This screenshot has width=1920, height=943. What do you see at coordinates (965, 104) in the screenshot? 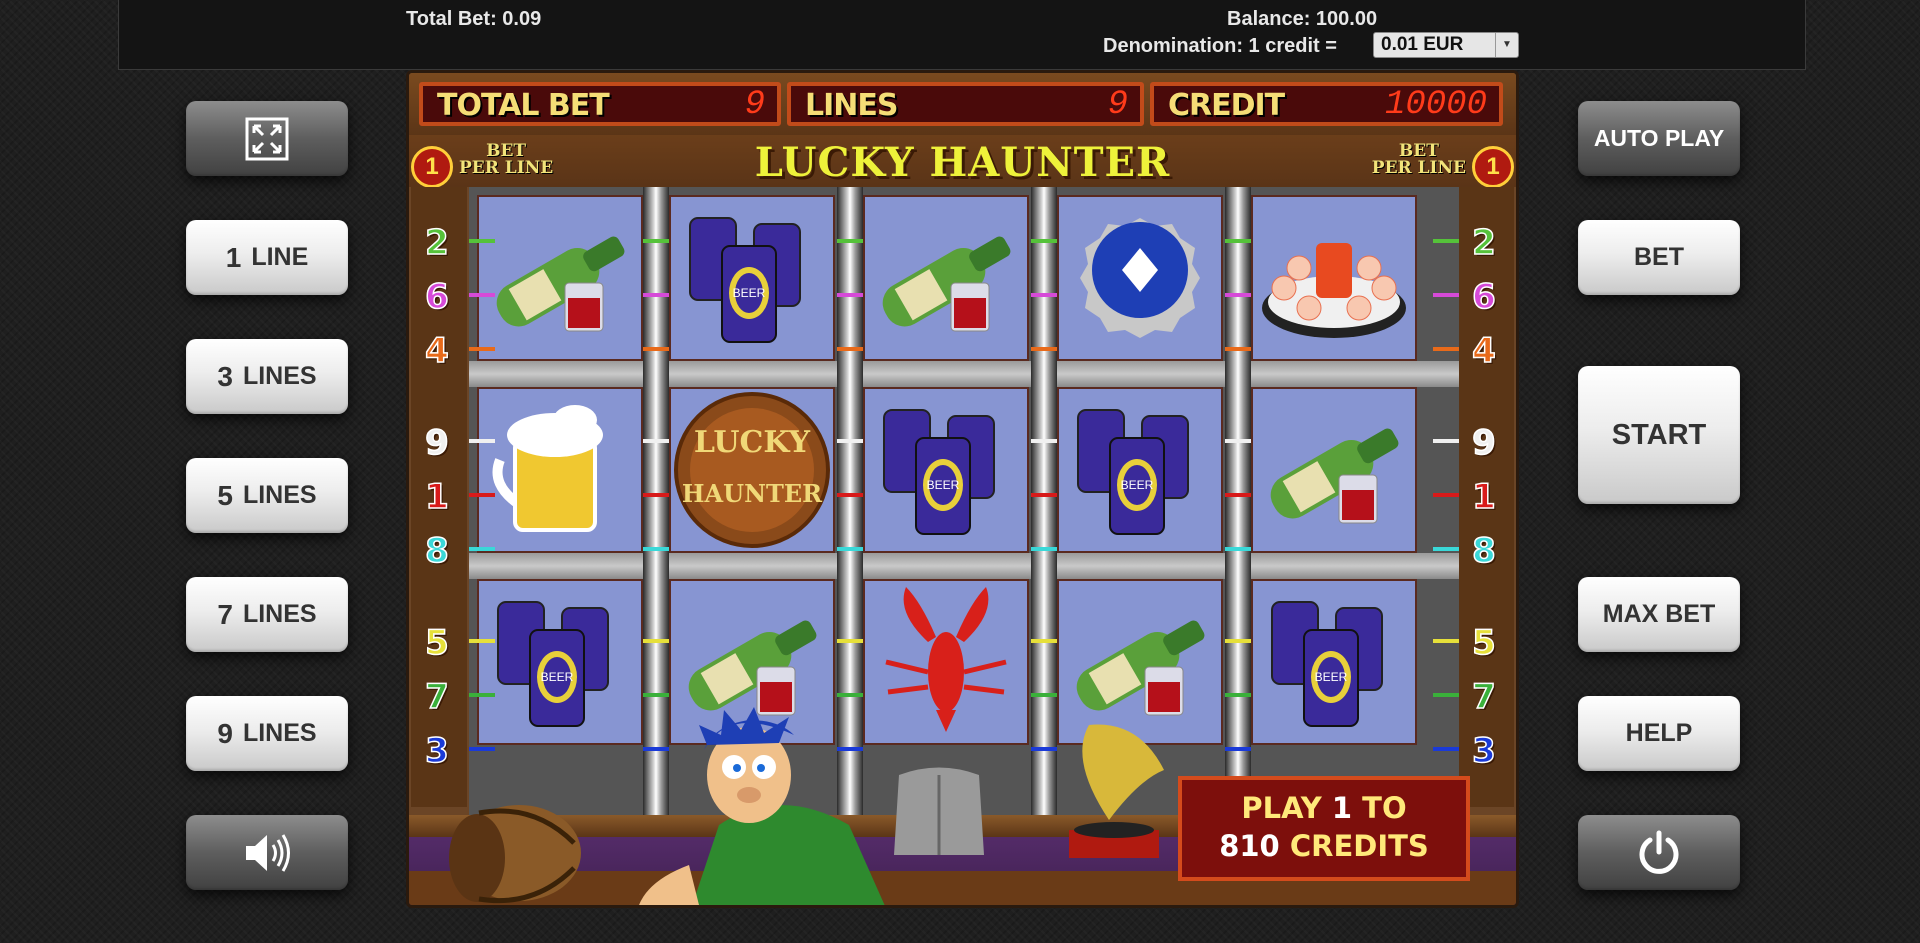
I see `lines-display: LINES 9` at bounding box center [965, 104].